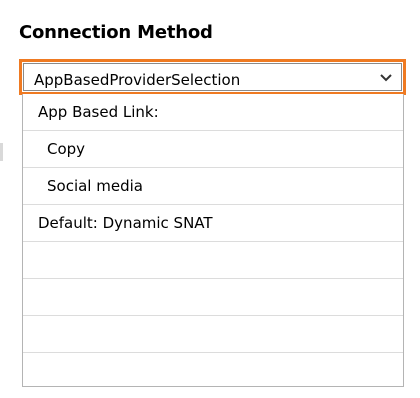 This screenshot has width=420, height=398. What do you see at coordinates (116, 32) in the screenshot?
I see `section-heading: Connection Method` at bounding box center [116, 32].